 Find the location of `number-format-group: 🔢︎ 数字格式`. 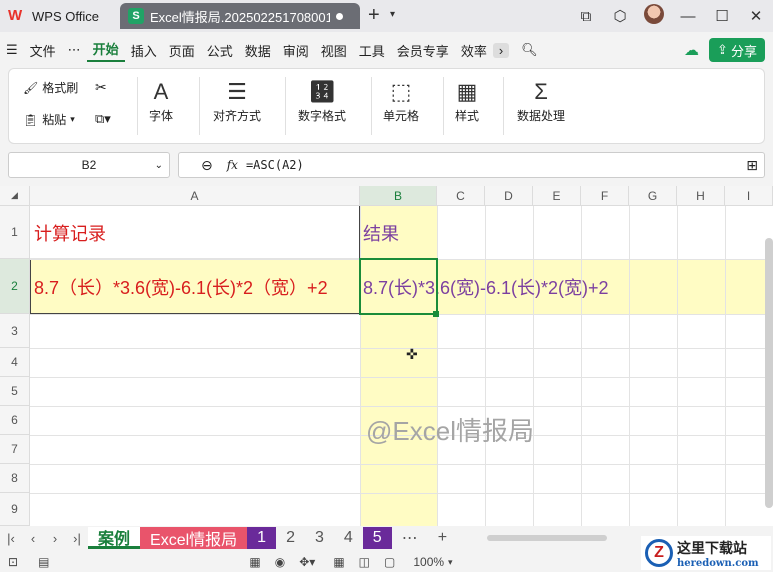

number-format-group: 🔢︎ 数字格式 is located at coordinates (322, 100).